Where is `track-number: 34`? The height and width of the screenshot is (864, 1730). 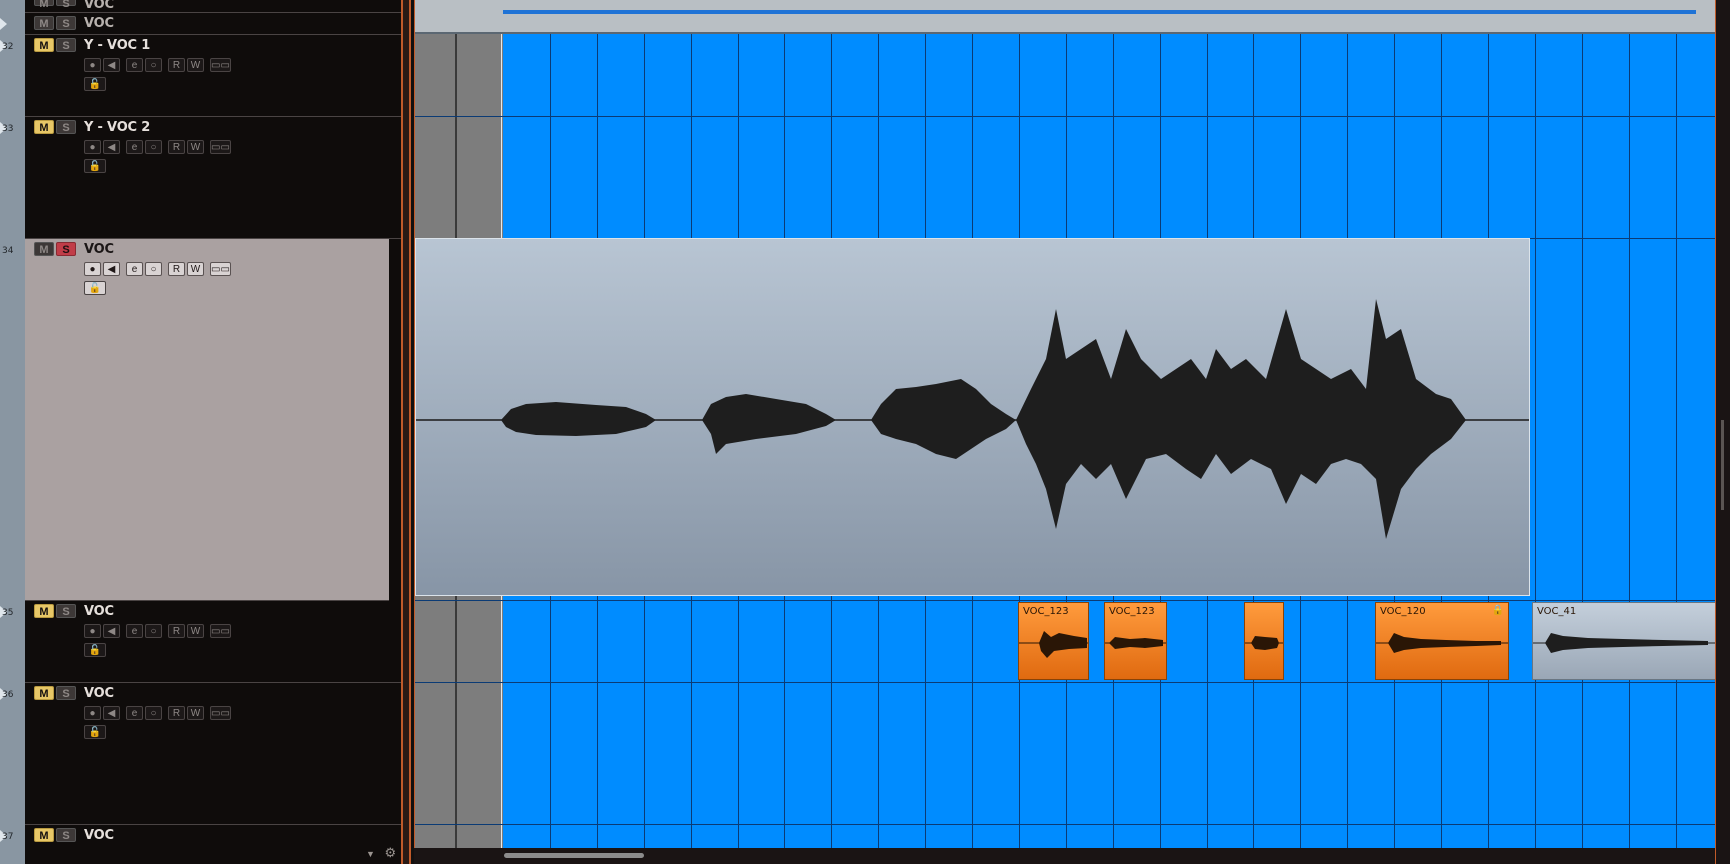 track-number: 34 is located at coordinates (8, 251).